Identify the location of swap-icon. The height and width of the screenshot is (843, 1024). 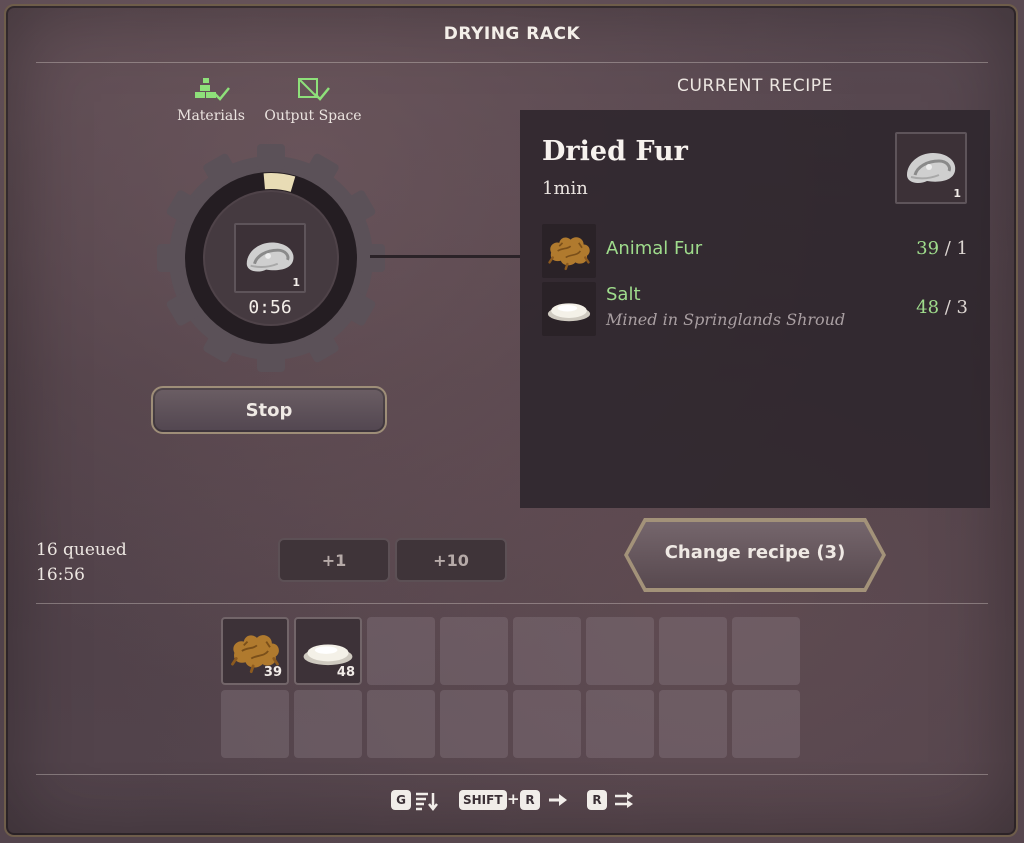
(624, 800).